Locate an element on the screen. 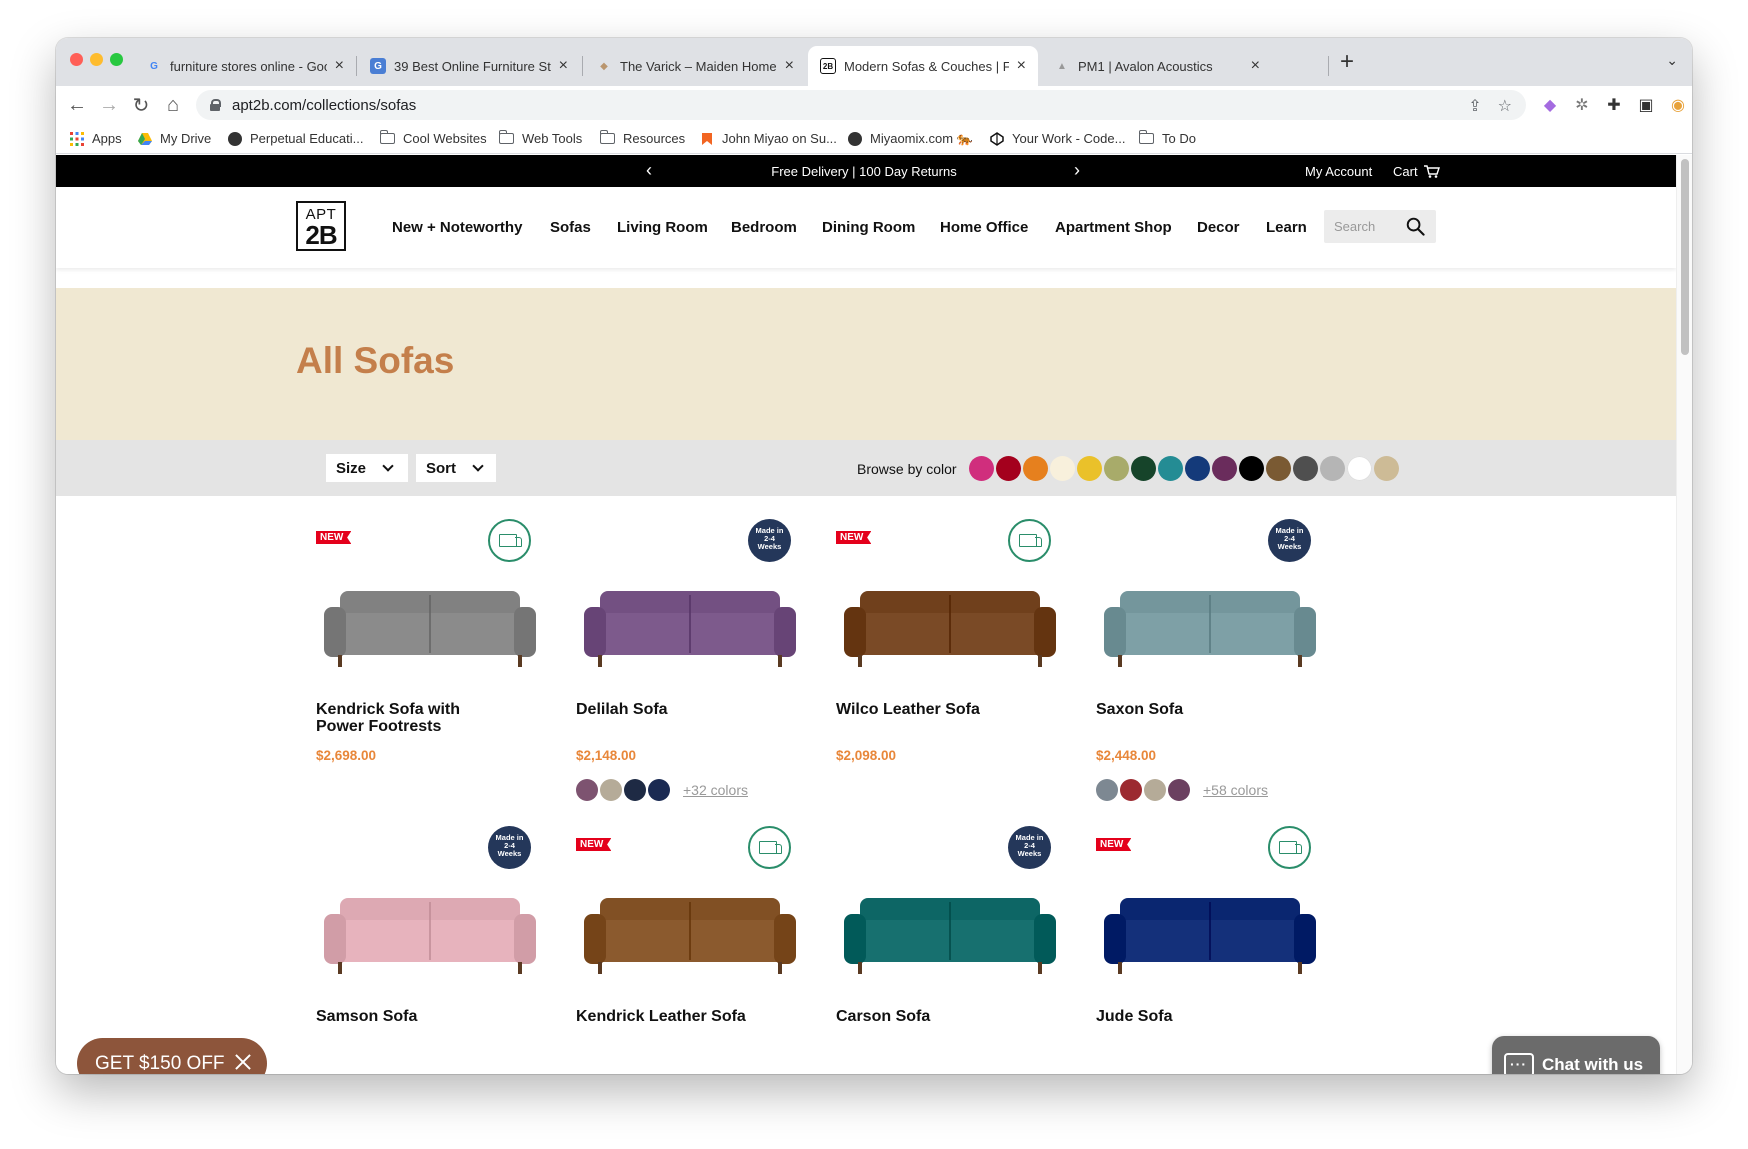  bug-icon: ✲ is located at coordinates (1582, 105).